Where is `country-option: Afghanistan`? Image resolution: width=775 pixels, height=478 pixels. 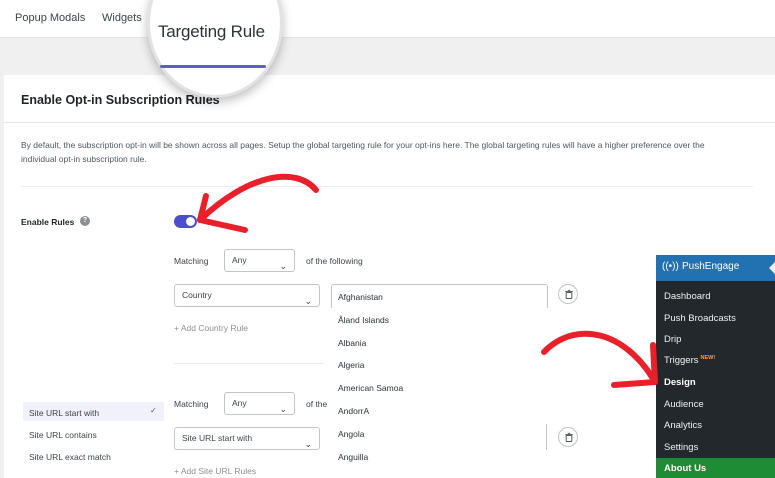
country-option: Afghanistan is located at coordinates (360, 297).